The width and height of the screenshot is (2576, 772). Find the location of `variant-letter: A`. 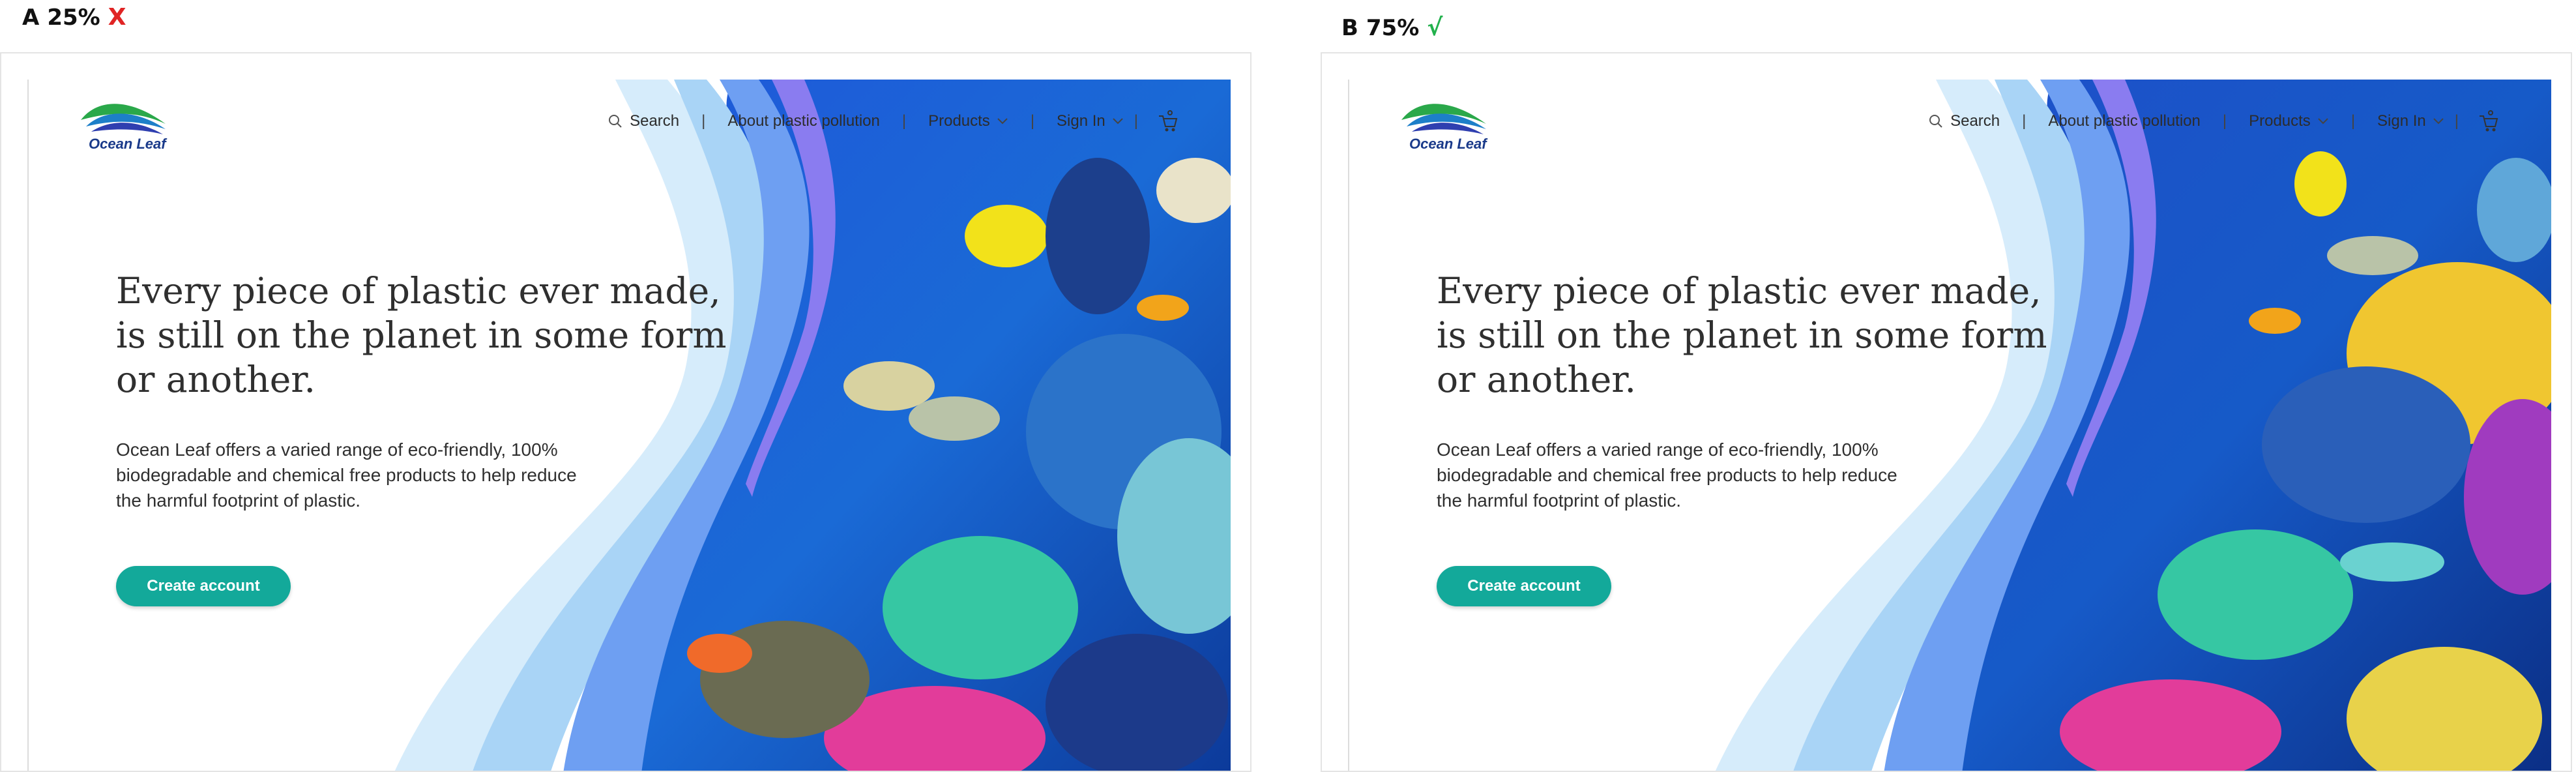

variant-letter: A is located at coordinates (31, 17).